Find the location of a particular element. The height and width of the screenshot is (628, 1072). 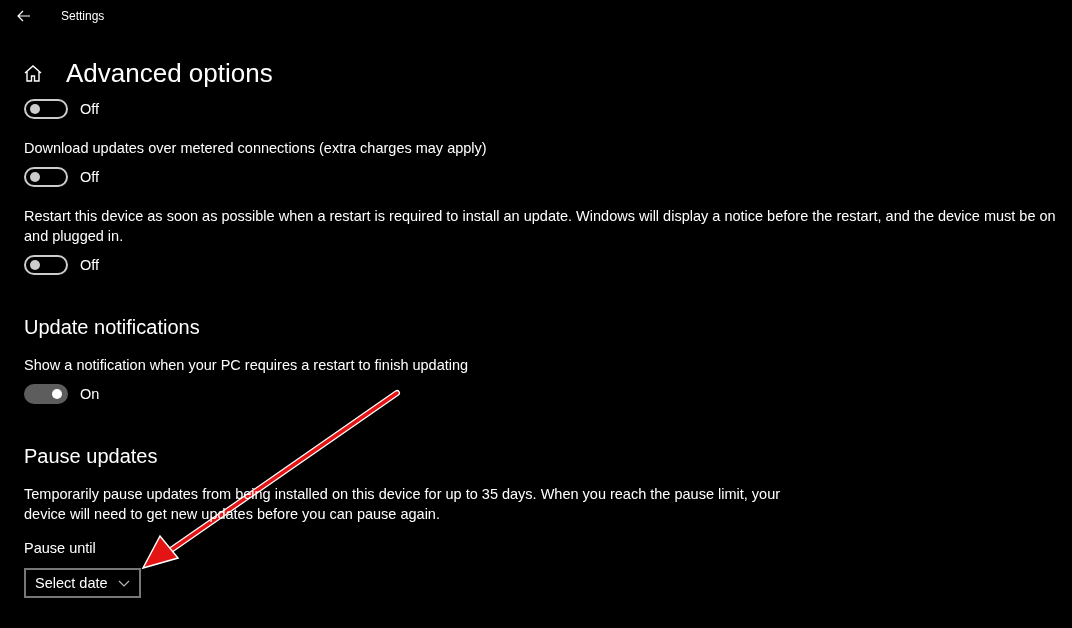

setting-description: Restart this device as soon as possible when a restart is required to install an update. Windows will display a notice before the restart, and the device must be on and plugged in. is located at coordinates (540, 226).